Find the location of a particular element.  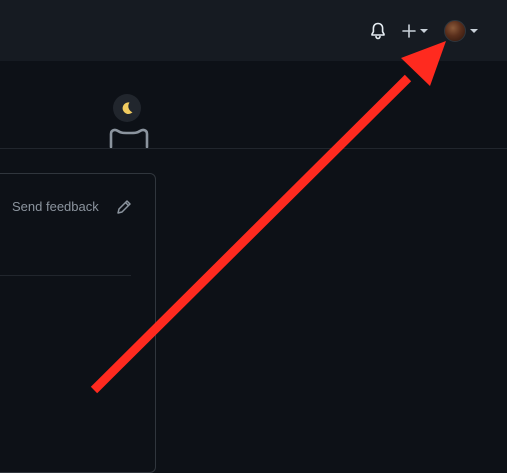

bell-icon is located at coordinates (378, 31).